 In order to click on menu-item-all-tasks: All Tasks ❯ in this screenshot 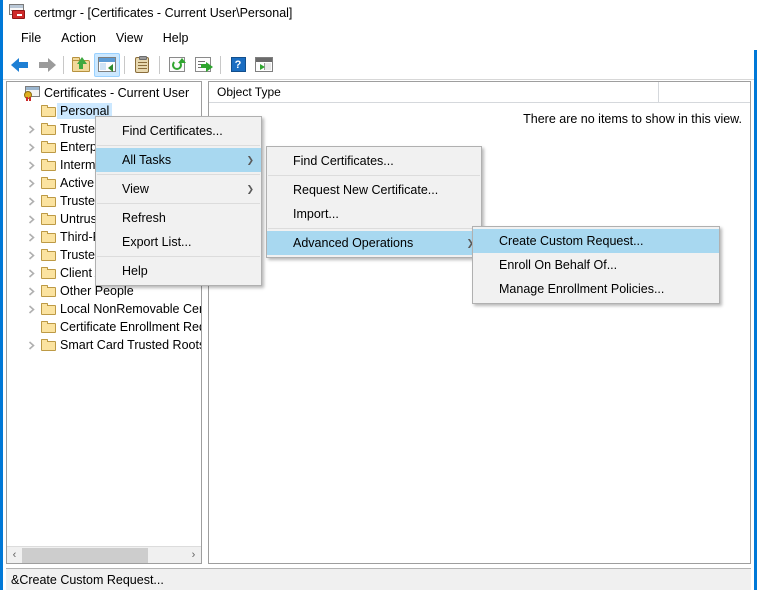, I will do `click(178, 160)`.